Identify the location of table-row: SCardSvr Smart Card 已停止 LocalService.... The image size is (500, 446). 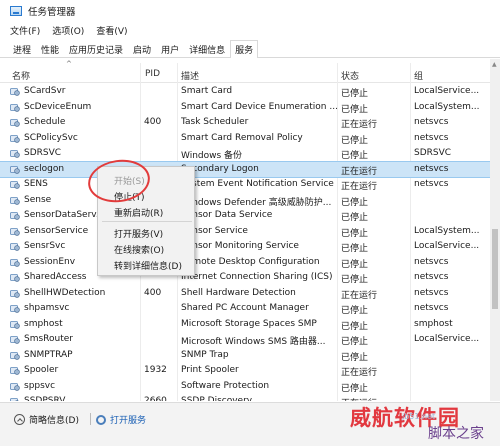
(245, 92).